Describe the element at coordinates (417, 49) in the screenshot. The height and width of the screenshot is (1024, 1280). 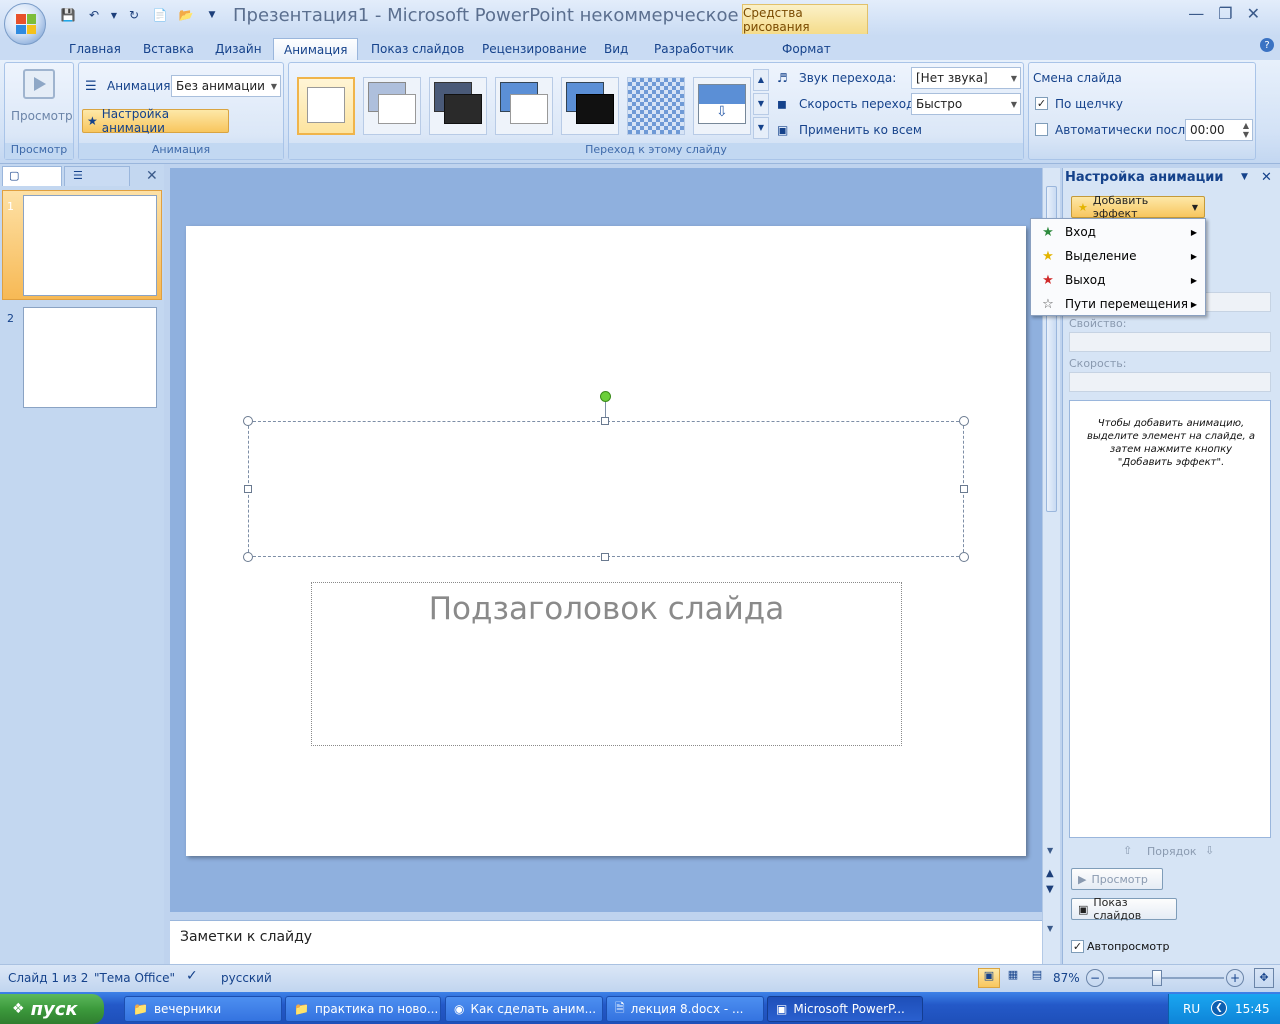
I see `tab-slideshow: Показ слайдов` at that location.